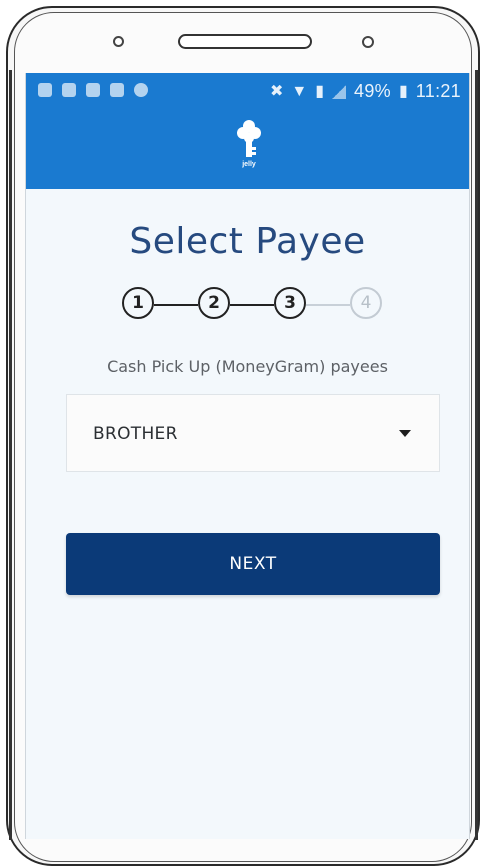 Image resolution: width=487 pixels, height=866 pixels. I want to click on step-4: 4, so click(366, 303).